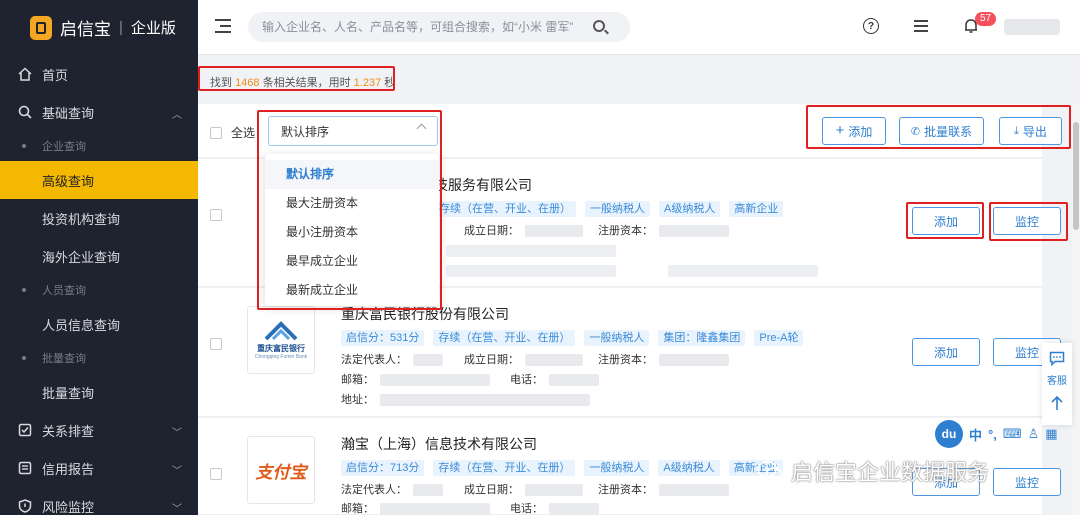 The width and height of the screenshot is (1080, 515). What do you see at coordinates (352, 174) in the screenshot?
I see `sort-option-default: 默认排序` at bounding box center [352, 174].